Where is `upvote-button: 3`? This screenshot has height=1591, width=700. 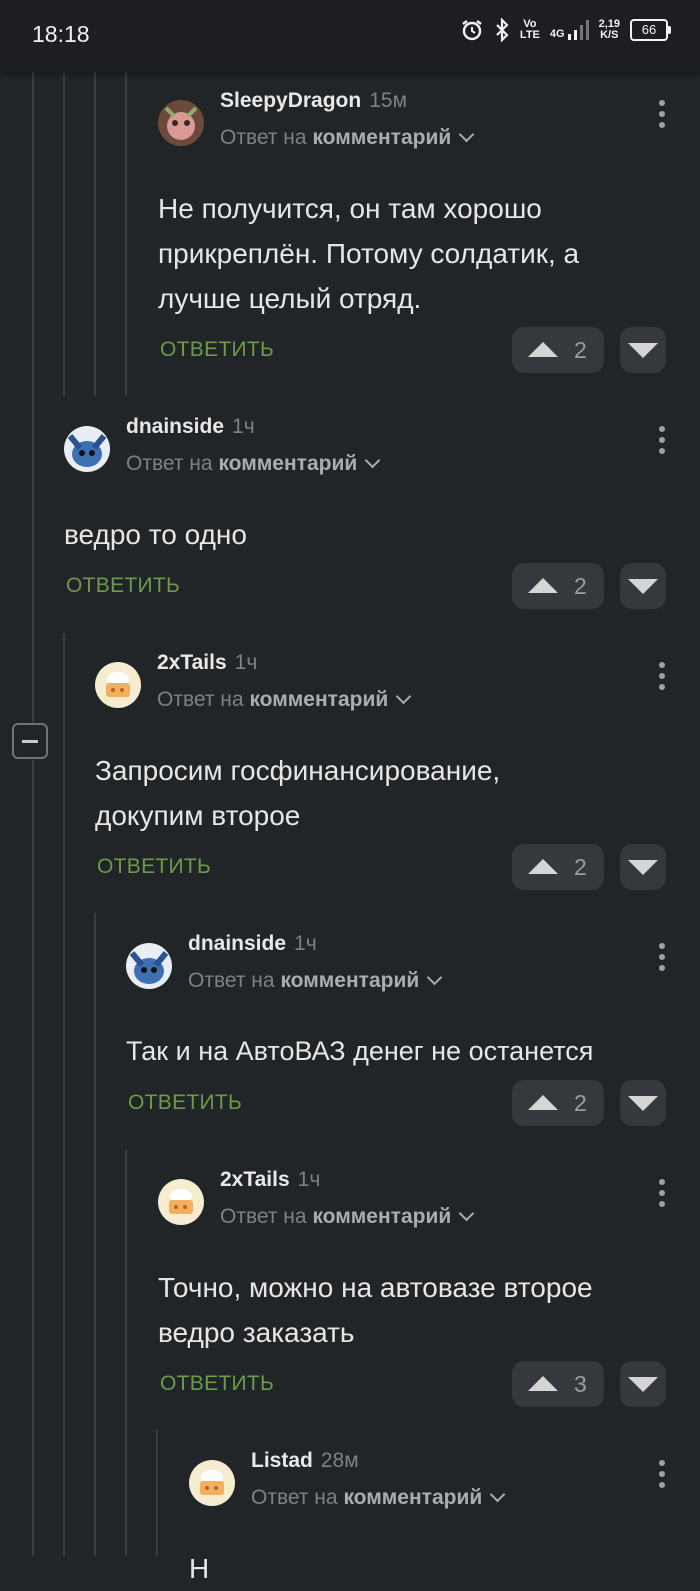 upvote-button: 3 is located at coordinates (558, 1384).